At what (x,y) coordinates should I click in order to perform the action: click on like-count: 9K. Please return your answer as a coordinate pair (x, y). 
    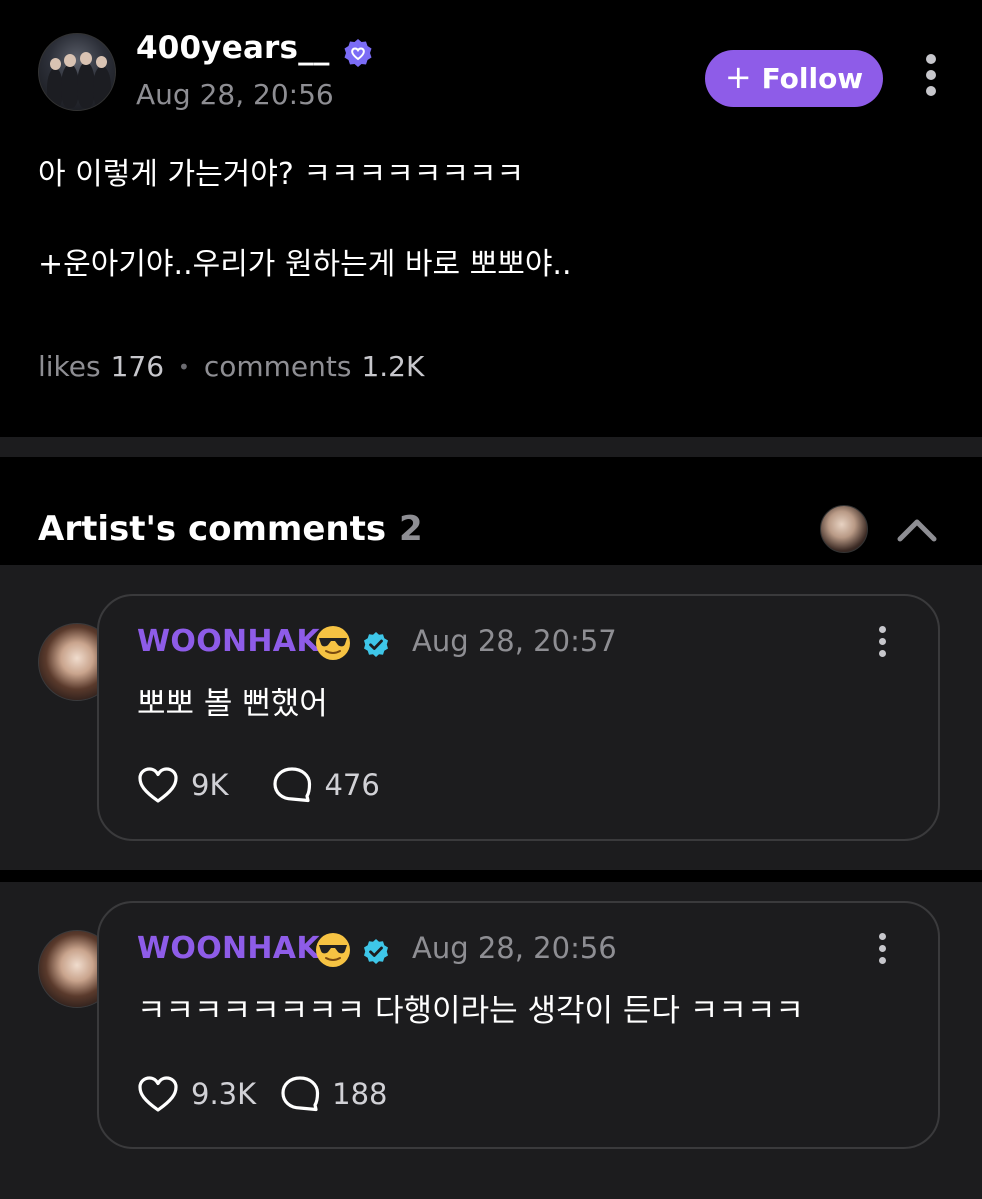
    Looking at the image, I should click on (210, 785).